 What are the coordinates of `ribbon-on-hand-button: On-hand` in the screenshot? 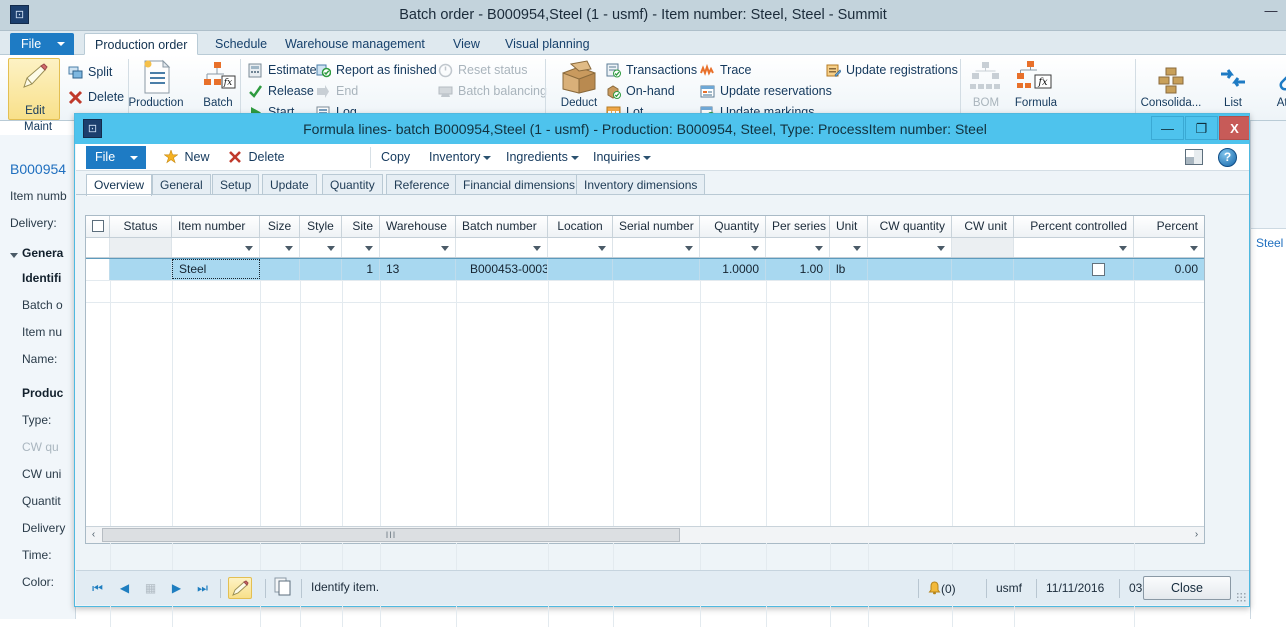 It's located at (640, 91).